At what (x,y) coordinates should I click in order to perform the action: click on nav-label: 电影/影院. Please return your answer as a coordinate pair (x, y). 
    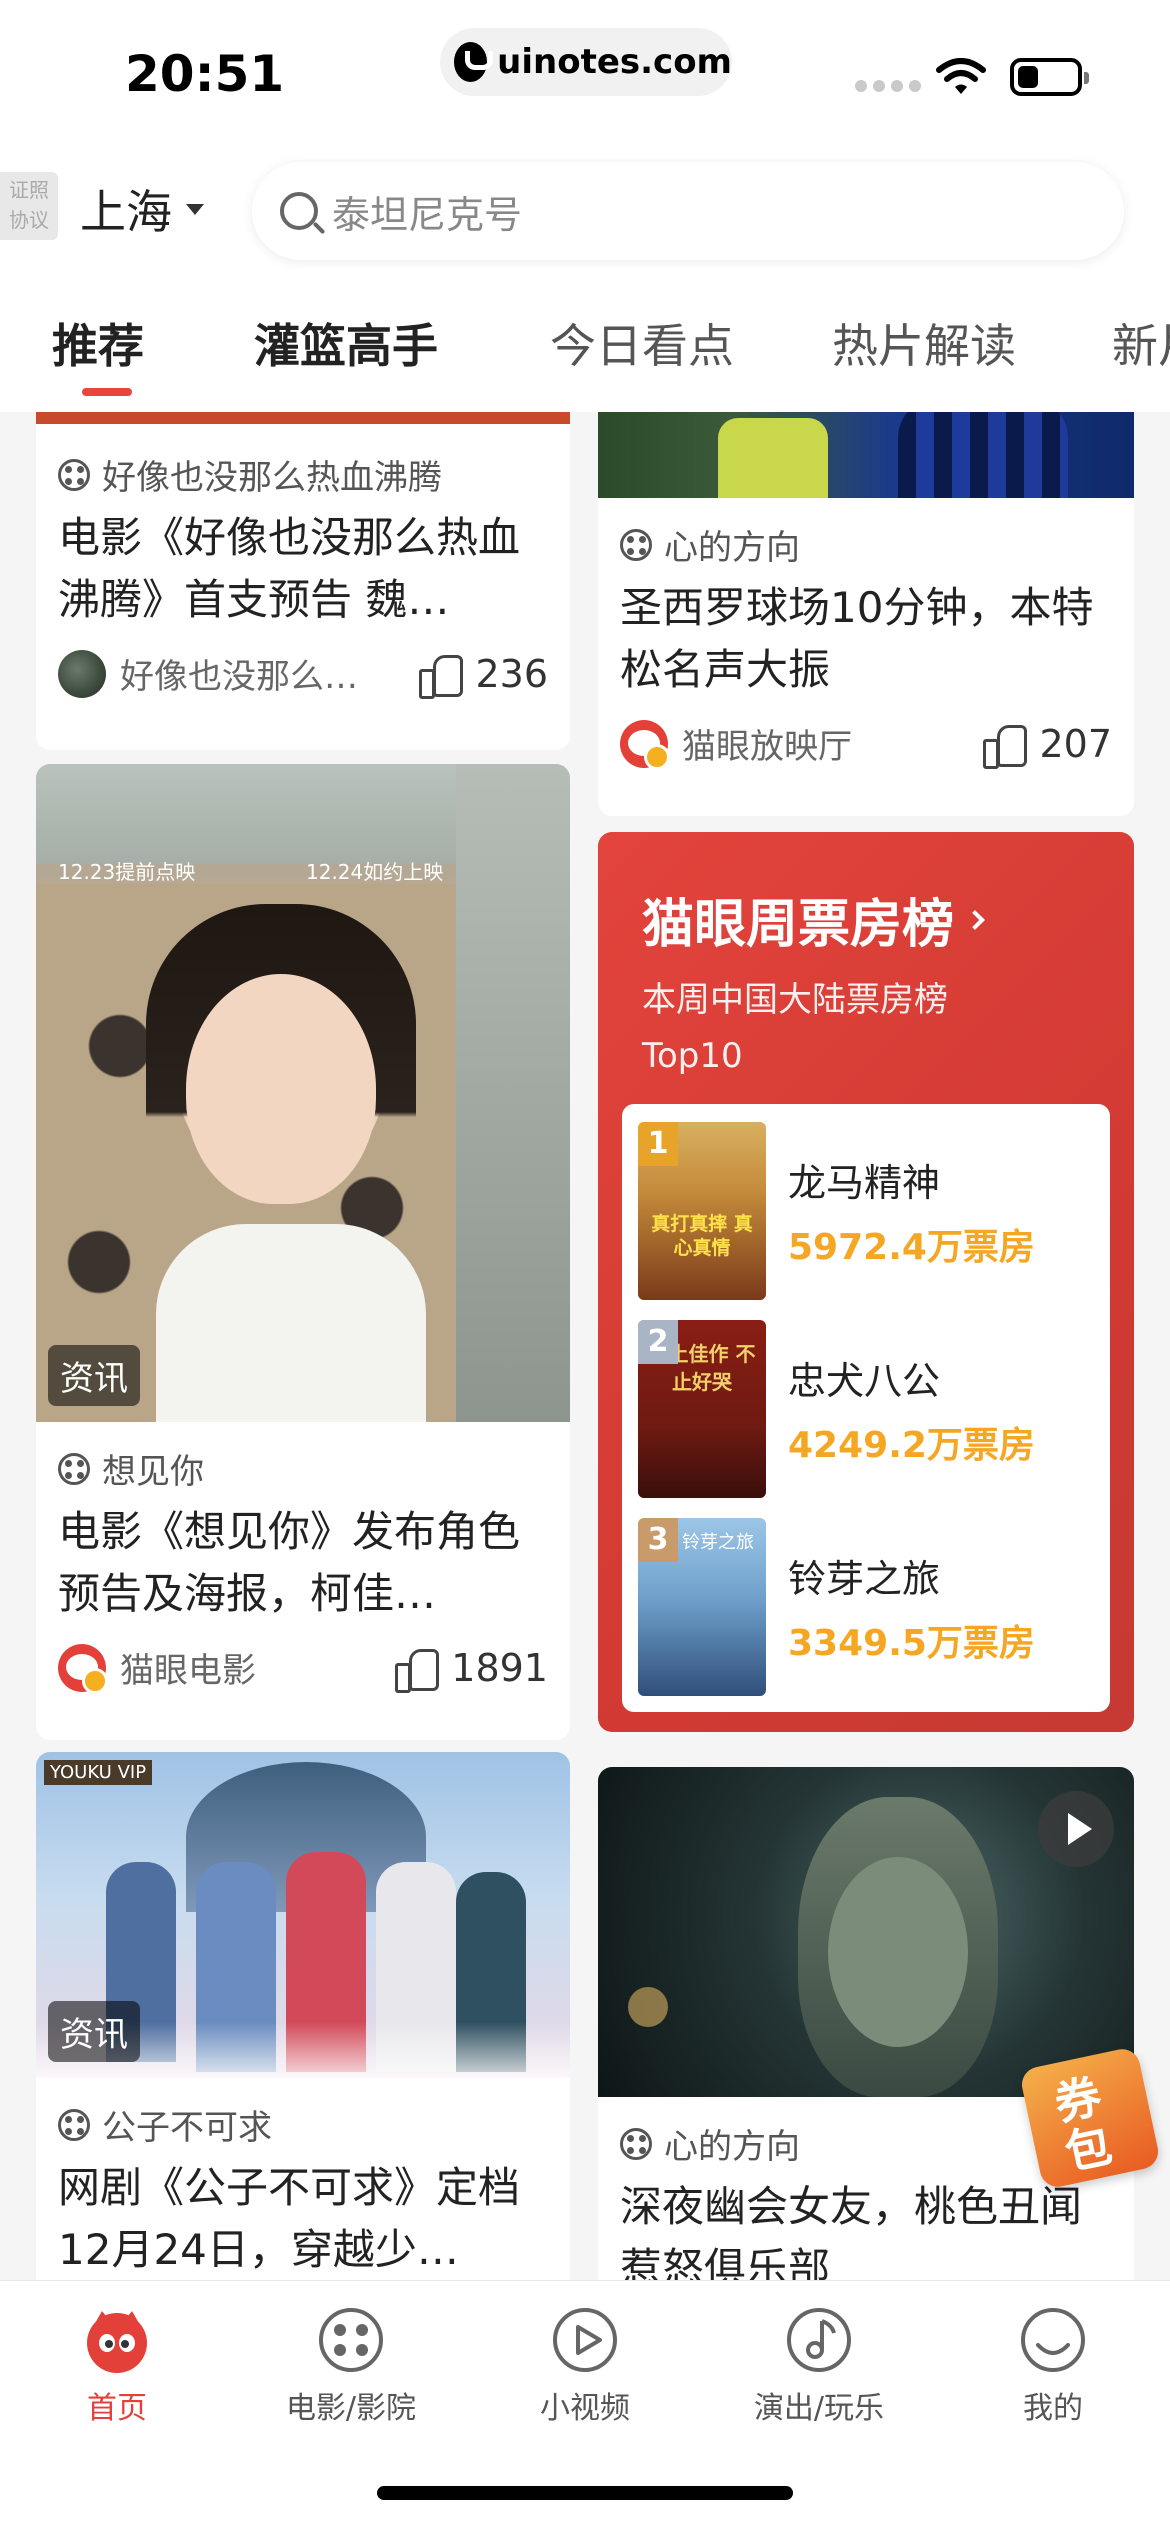
    Looking at the image, I should click on (351, 2408).